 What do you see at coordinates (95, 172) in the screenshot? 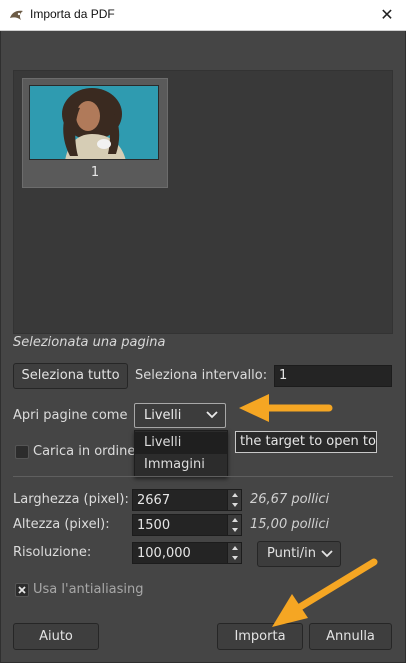
I see `page-number: 1` at bounding box center [95, 172].